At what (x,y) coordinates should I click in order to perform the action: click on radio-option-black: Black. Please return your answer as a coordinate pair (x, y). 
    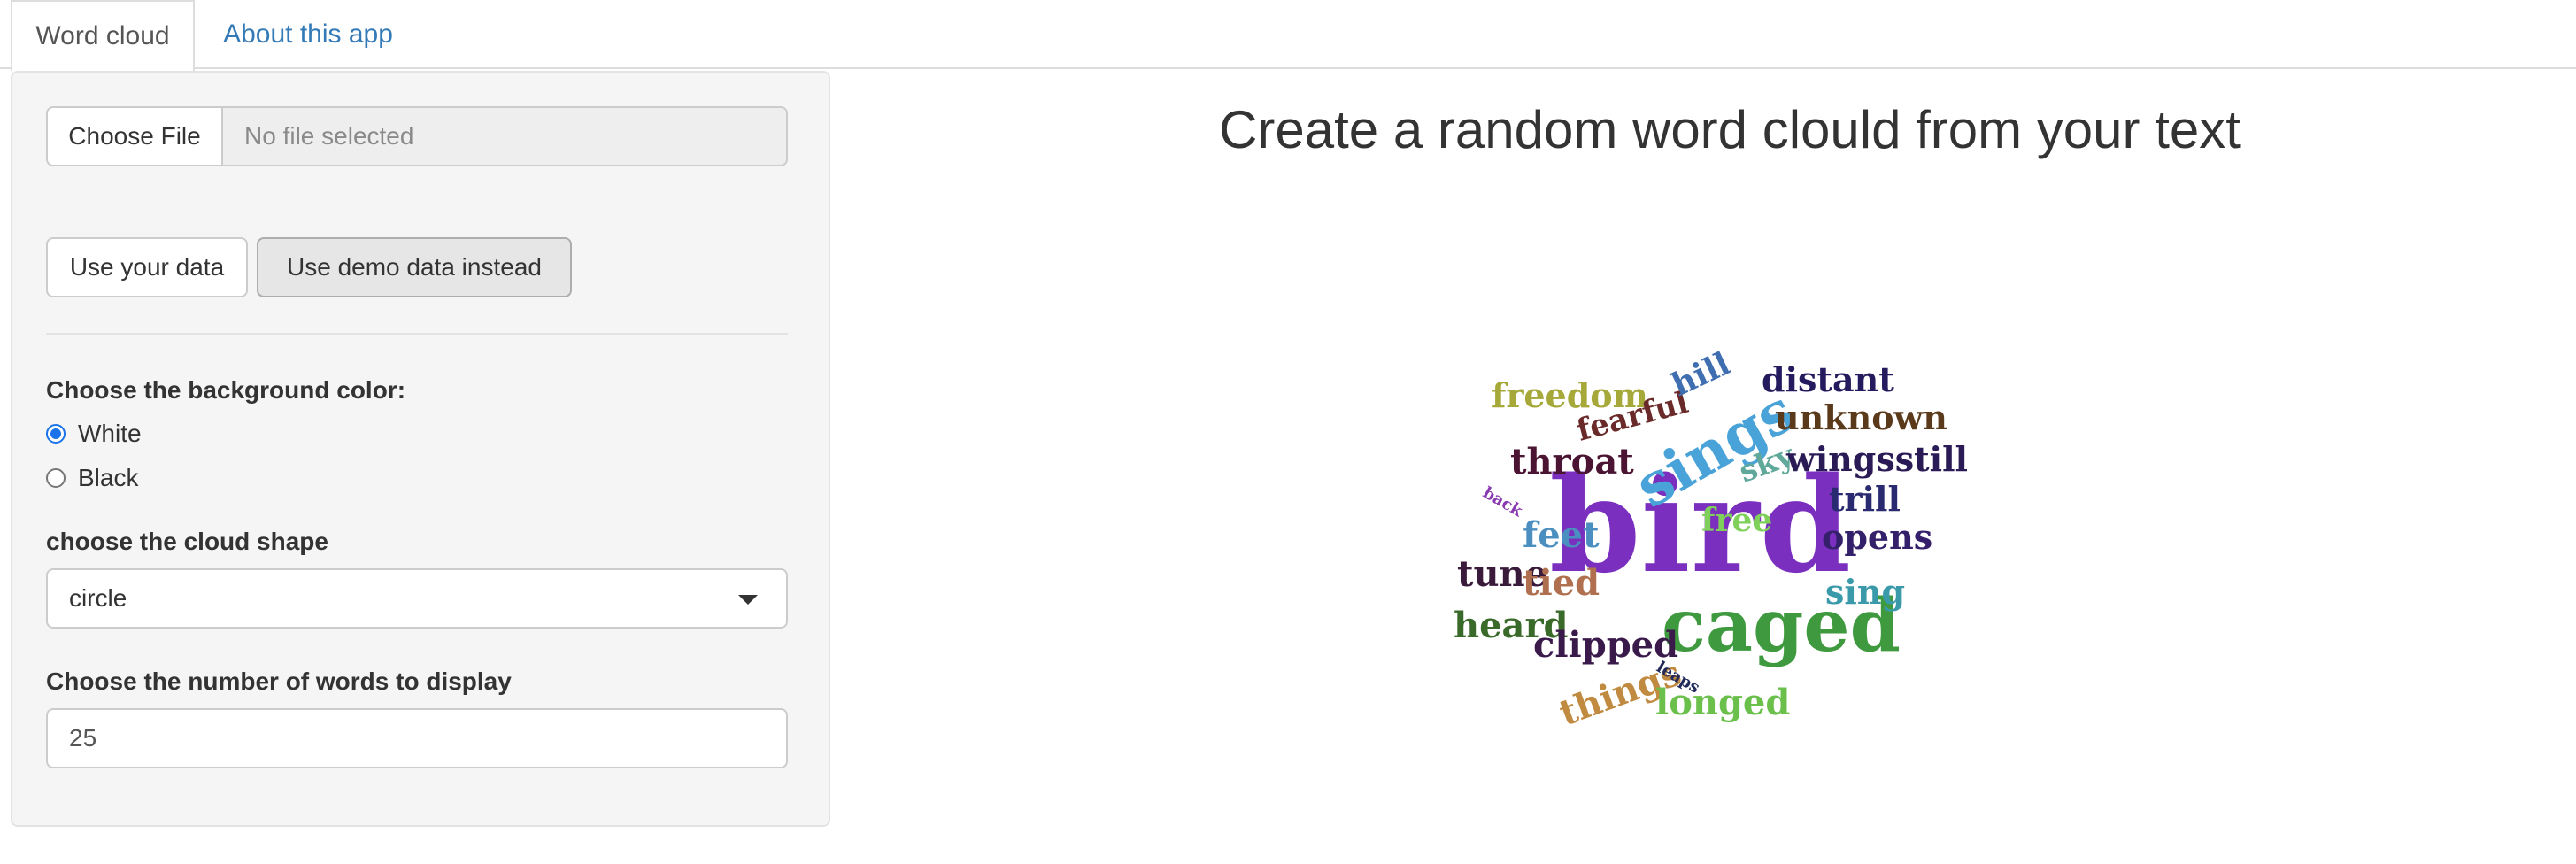
    Looking at the image, I should click on (92, 478).